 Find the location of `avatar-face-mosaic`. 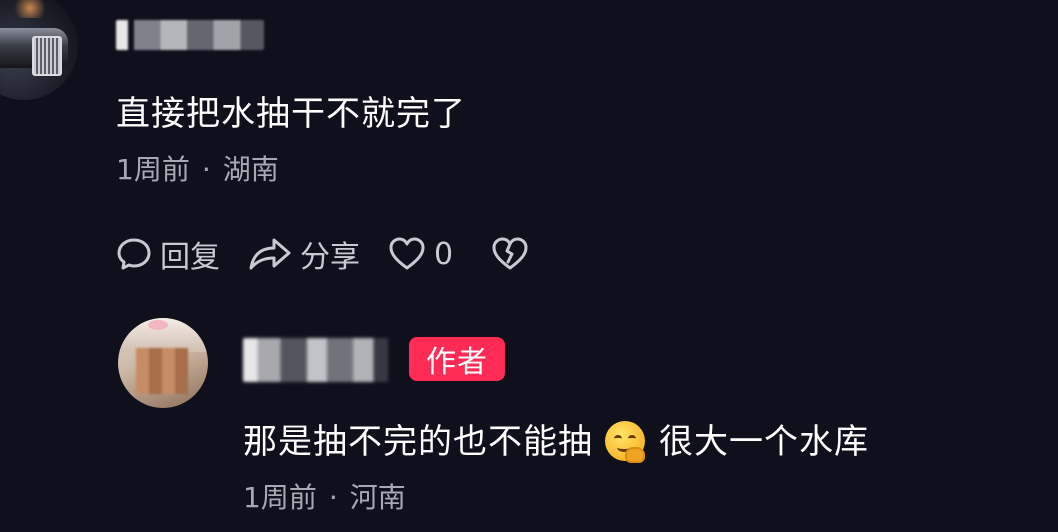

avatar-face-mosaic is located at coordinates (162, 371).